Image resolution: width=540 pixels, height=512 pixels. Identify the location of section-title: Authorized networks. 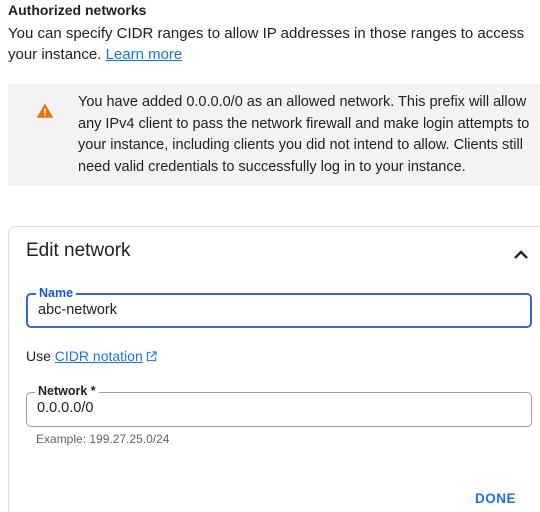
(77, 10).